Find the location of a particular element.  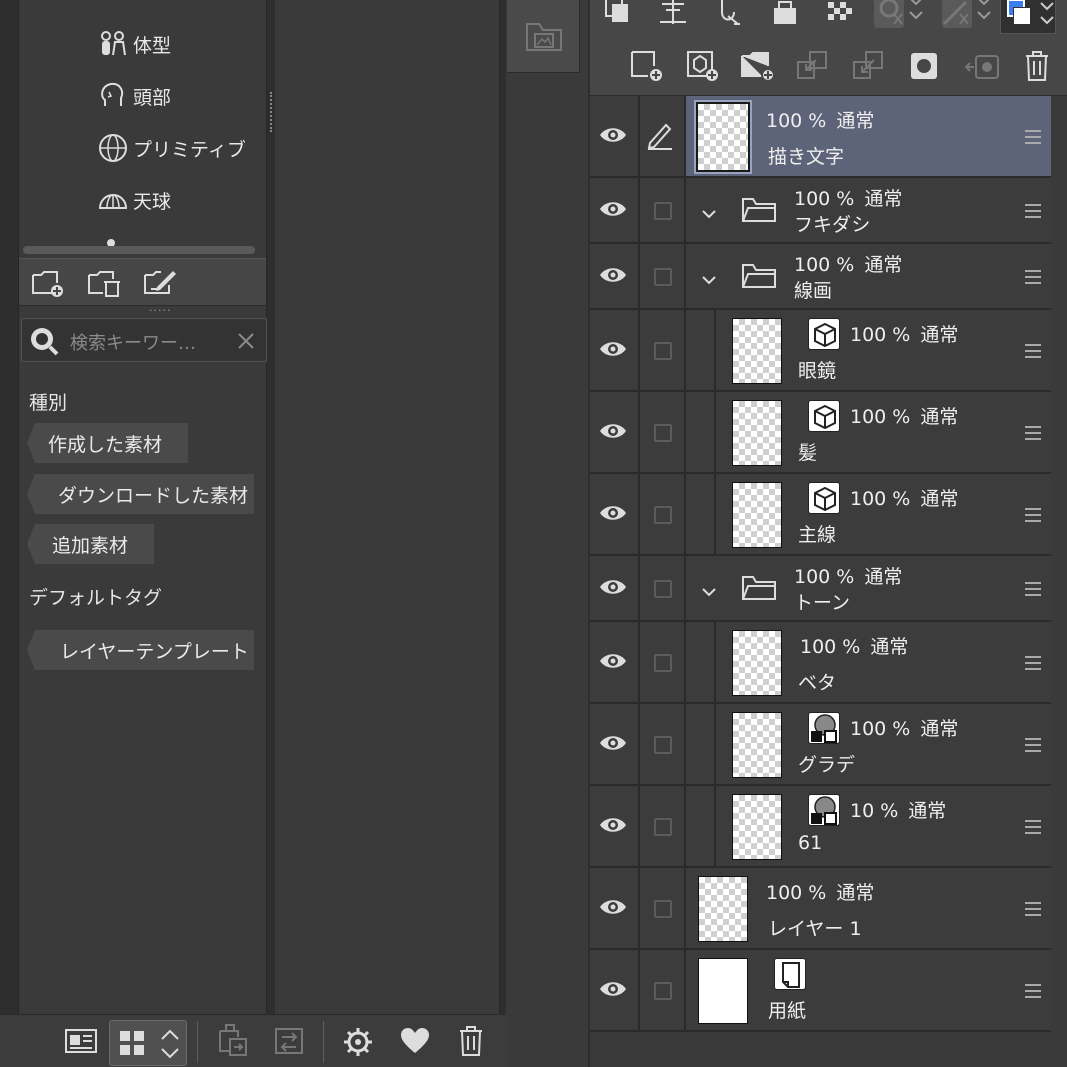

layer-row: 100 % 通常 トーン is located at coordinates (820, 589).